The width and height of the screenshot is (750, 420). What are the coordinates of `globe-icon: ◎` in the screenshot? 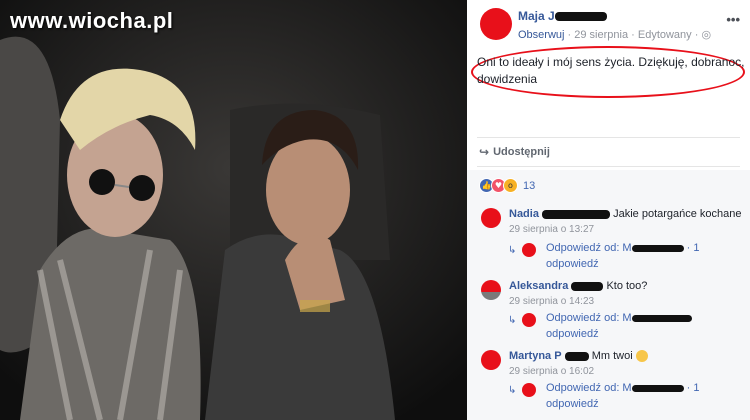 It's located at (706, 35).